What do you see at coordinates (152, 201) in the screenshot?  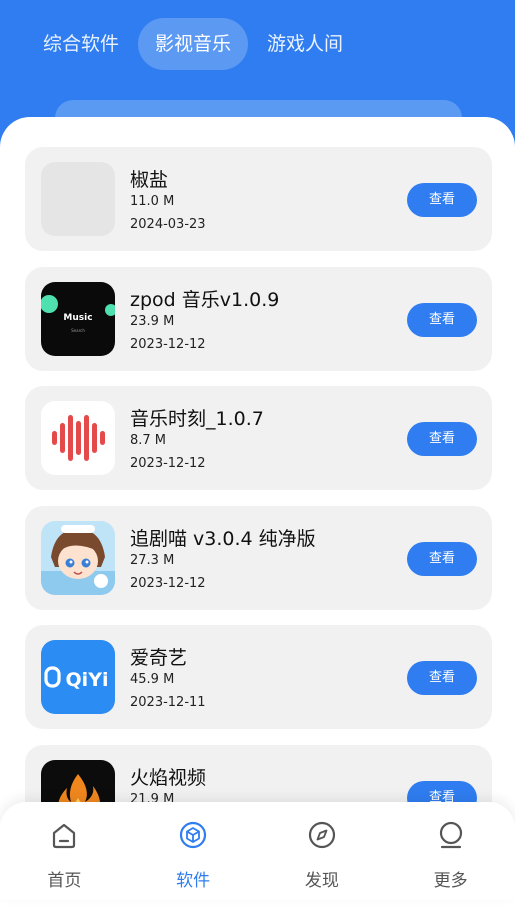 I see `app-size: 11.0 M` at bounding box center [152, 201].